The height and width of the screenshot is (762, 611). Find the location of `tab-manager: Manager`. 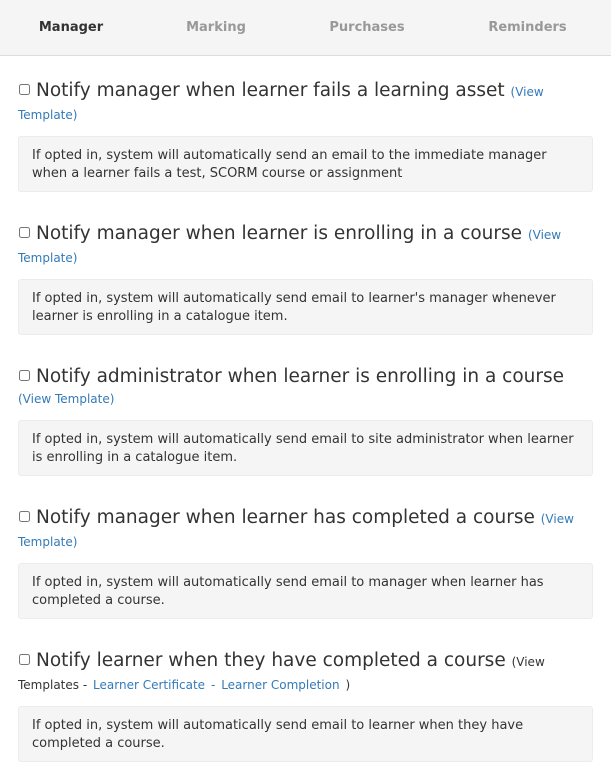

tab-manager: Manager is located at coordinates (71, 27).